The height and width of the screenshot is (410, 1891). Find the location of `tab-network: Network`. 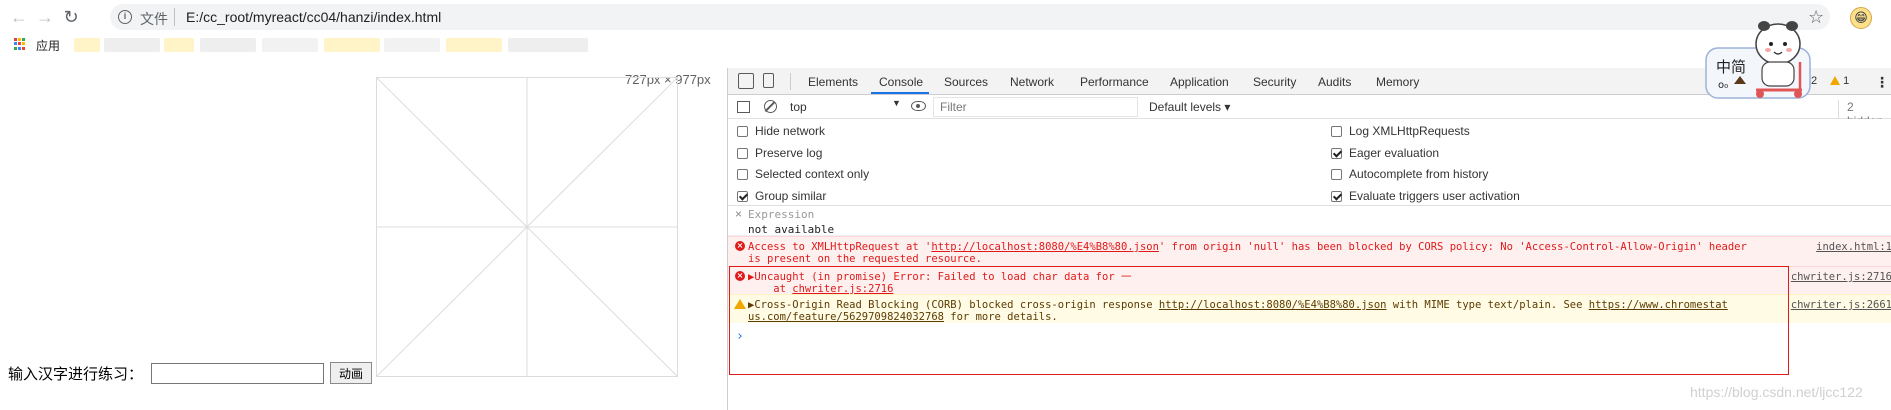

tab-network: Network is located at coordinates (1032, 82).